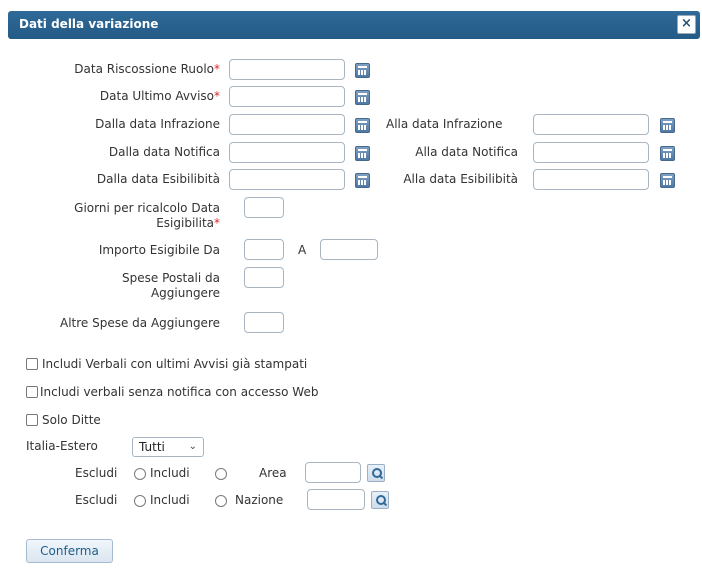 The width and height of the screenshot is (702, 587). What do you see at coordinates (686, 24) in the screenshot?
I see `close-icon: ×` at bounding box center [686, 24].